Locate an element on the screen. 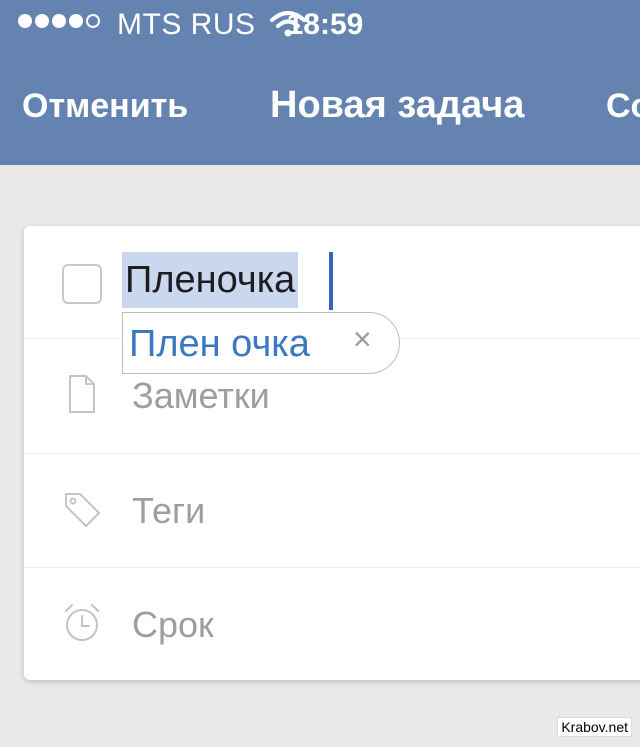 The height and width of the screenshot is (747, 640). document-icon is located at coordinates (82, 394).